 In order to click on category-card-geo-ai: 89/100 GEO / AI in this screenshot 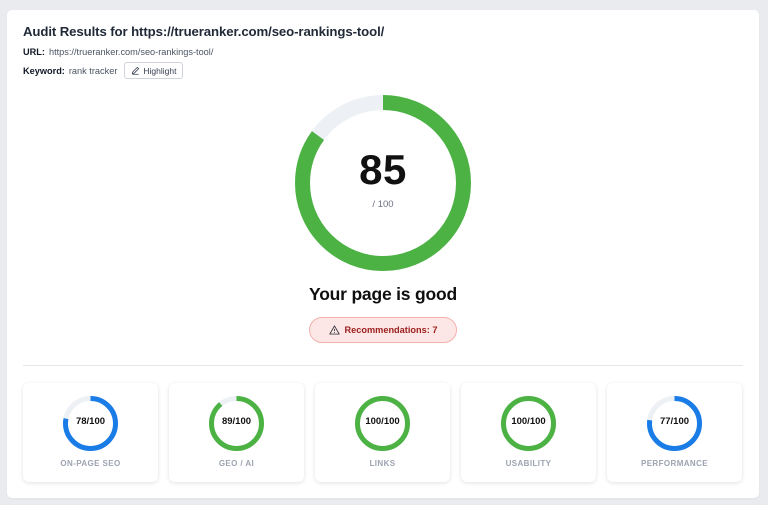, I will do `click(236, 432)`.